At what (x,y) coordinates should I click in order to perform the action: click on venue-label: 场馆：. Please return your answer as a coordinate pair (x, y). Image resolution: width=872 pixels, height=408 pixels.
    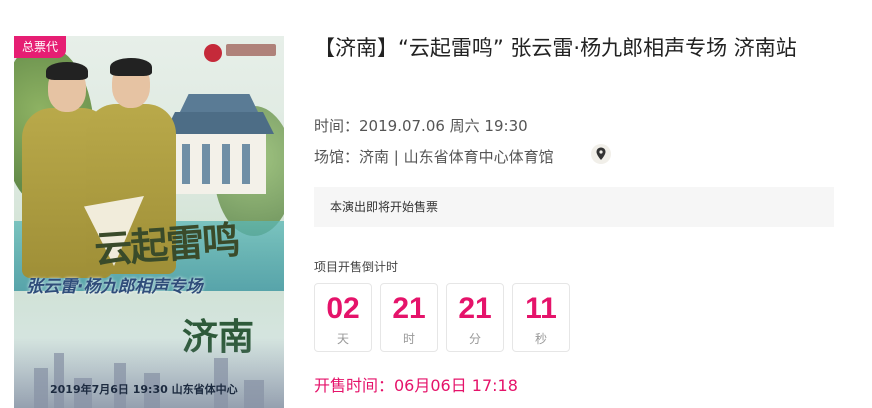
    Looking at the image, I should click on (337, 157).